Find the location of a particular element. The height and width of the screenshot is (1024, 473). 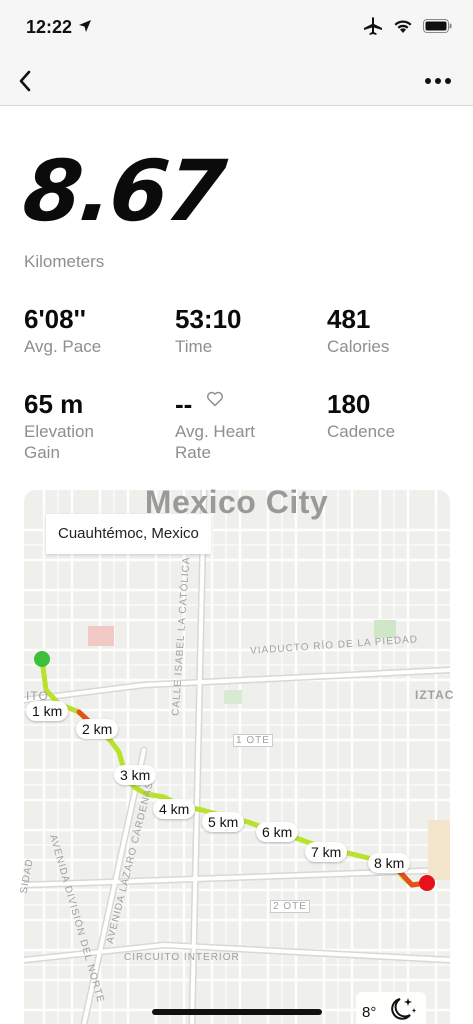

avg-pace-label: Avg. Pace is located at coordinates (63, 346).